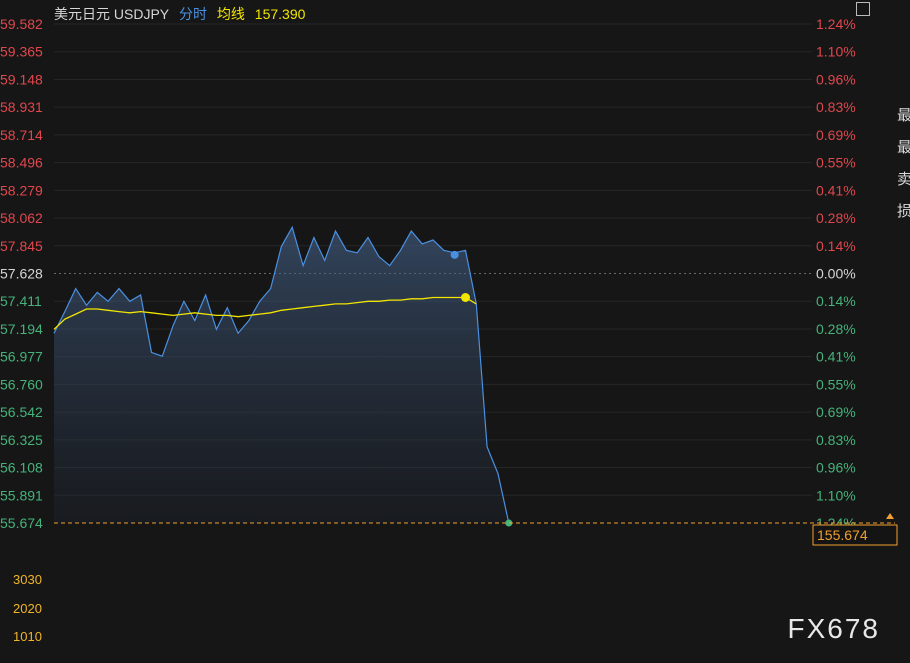 This screenshot has width=910, height=663. What do you see at coordinates (27, 579) in the screenshot?
I see `volume-tick-label: 3030` at bounding box center [27, 579].